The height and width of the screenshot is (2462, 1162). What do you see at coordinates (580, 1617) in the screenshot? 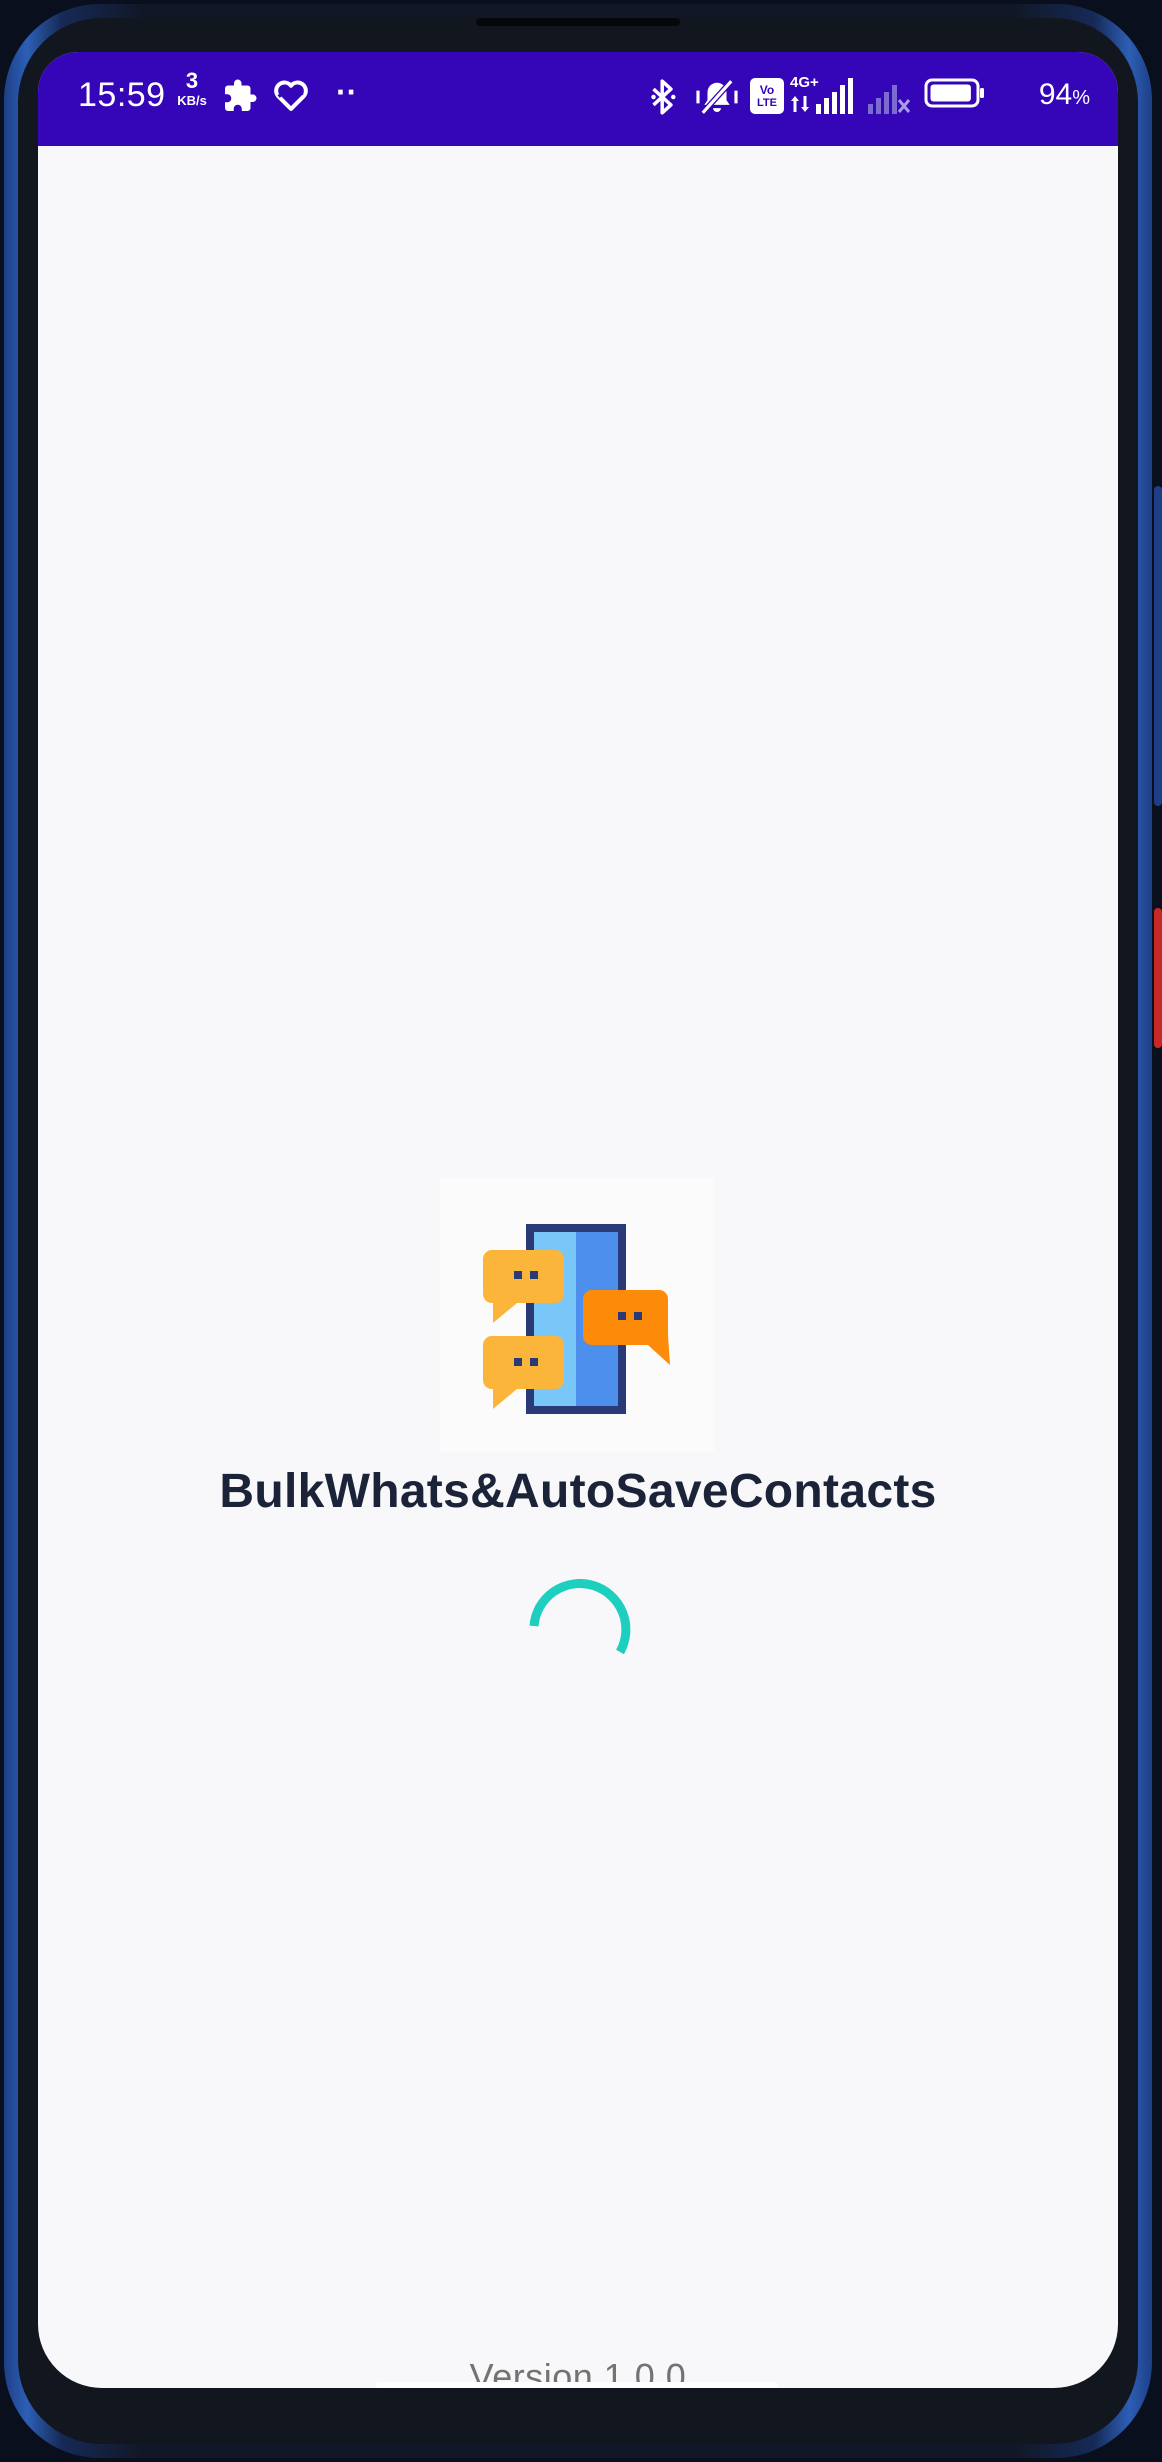
I see `loading-spinner-icon` at bounding box center [580, 1617].